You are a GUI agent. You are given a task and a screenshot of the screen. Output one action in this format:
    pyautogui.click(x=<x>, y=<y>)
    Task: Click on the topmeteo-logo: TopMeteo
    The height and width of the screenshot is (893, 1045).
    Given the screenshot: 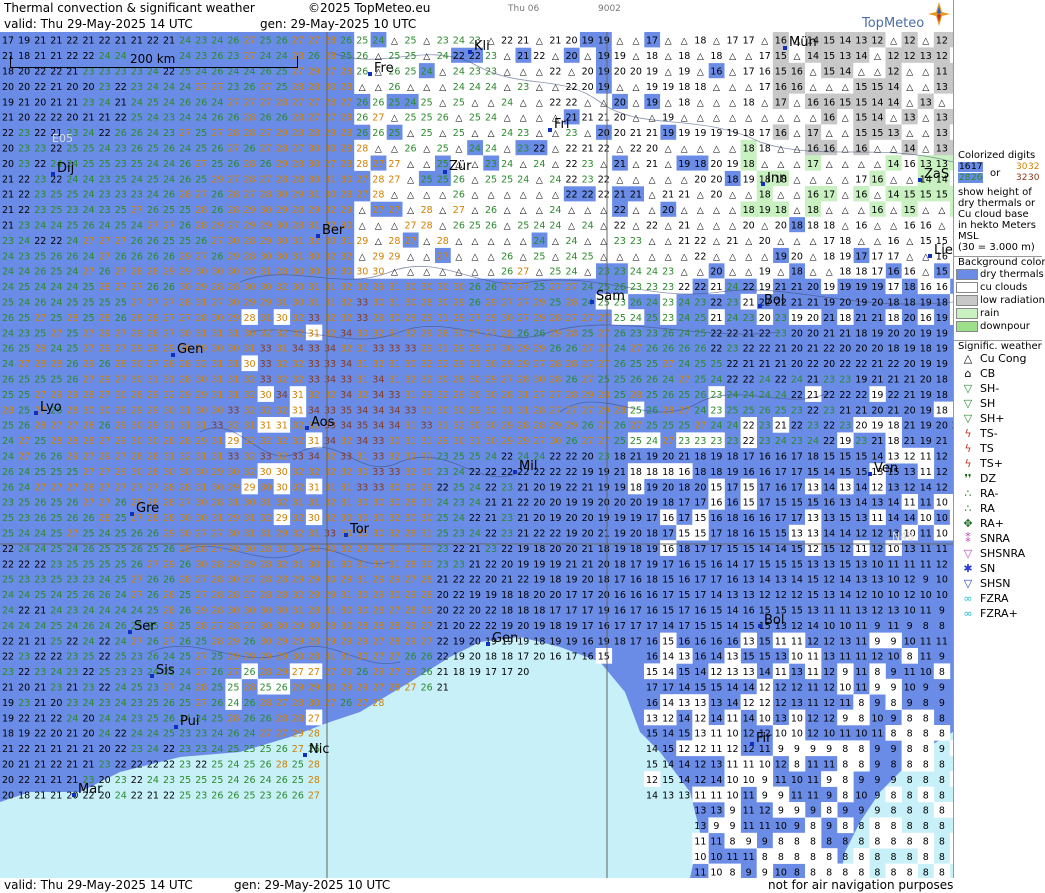 What is the action you would take?
    pyautogui.click(x=906, y=17)
    